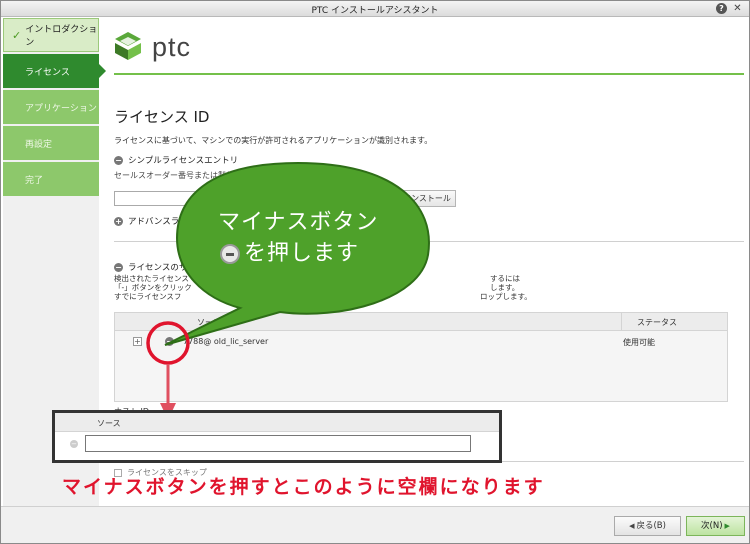 The image size is (750, 544). I want to click on empty-source-field, so click(278, 443).